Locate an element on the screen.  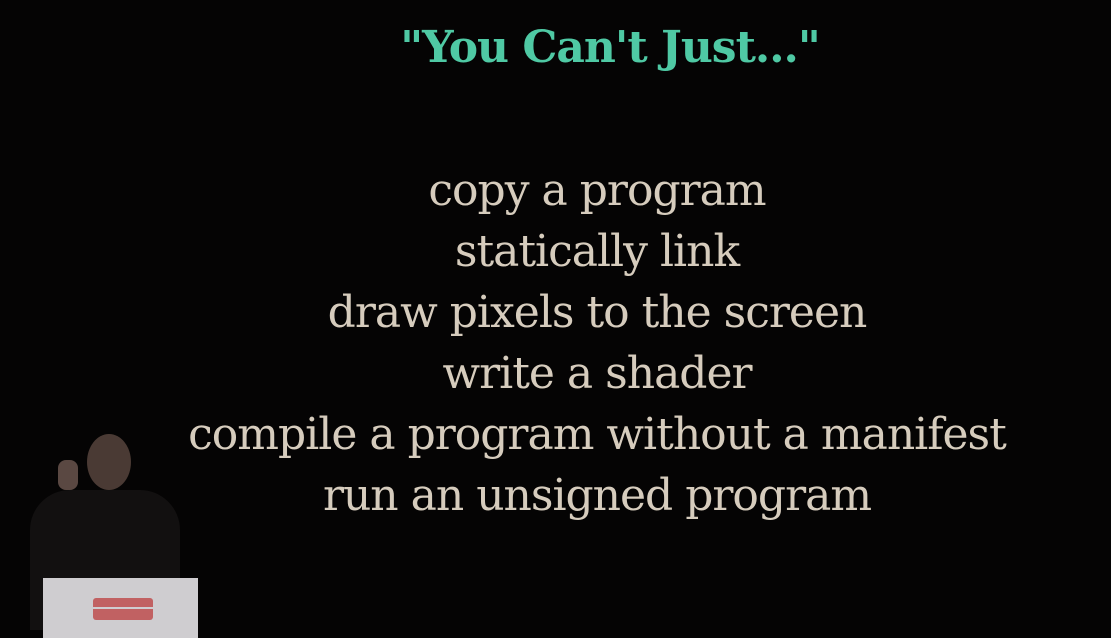
speaker-hand is located at coordinates (68, 475).